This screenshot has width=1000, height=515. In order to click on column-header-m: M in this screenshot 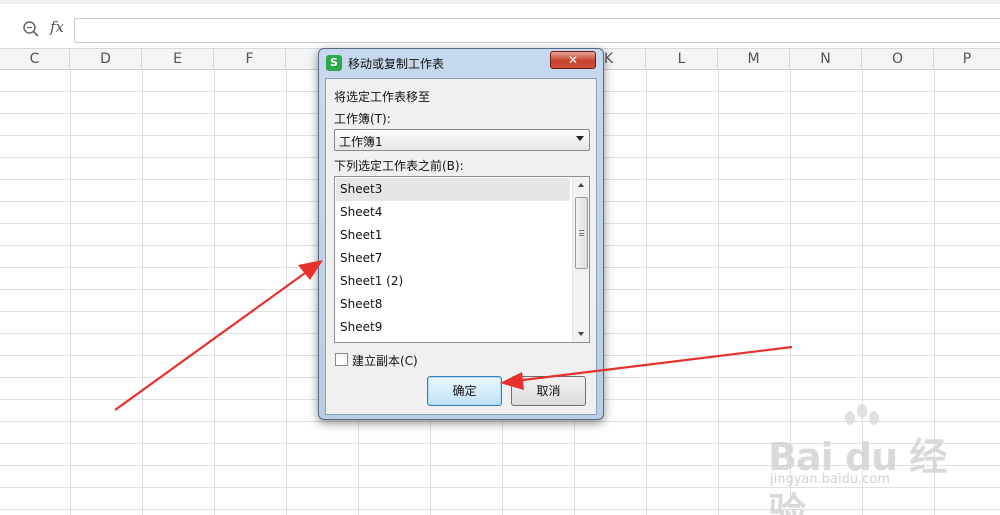, I will do `click(754, 59)`.